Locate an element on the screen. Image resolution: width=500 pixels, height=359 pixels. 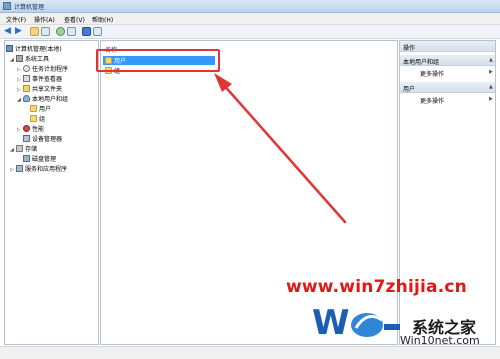
watermark-url: www.win7zhijia.cn is located at coordinates (376, 287).